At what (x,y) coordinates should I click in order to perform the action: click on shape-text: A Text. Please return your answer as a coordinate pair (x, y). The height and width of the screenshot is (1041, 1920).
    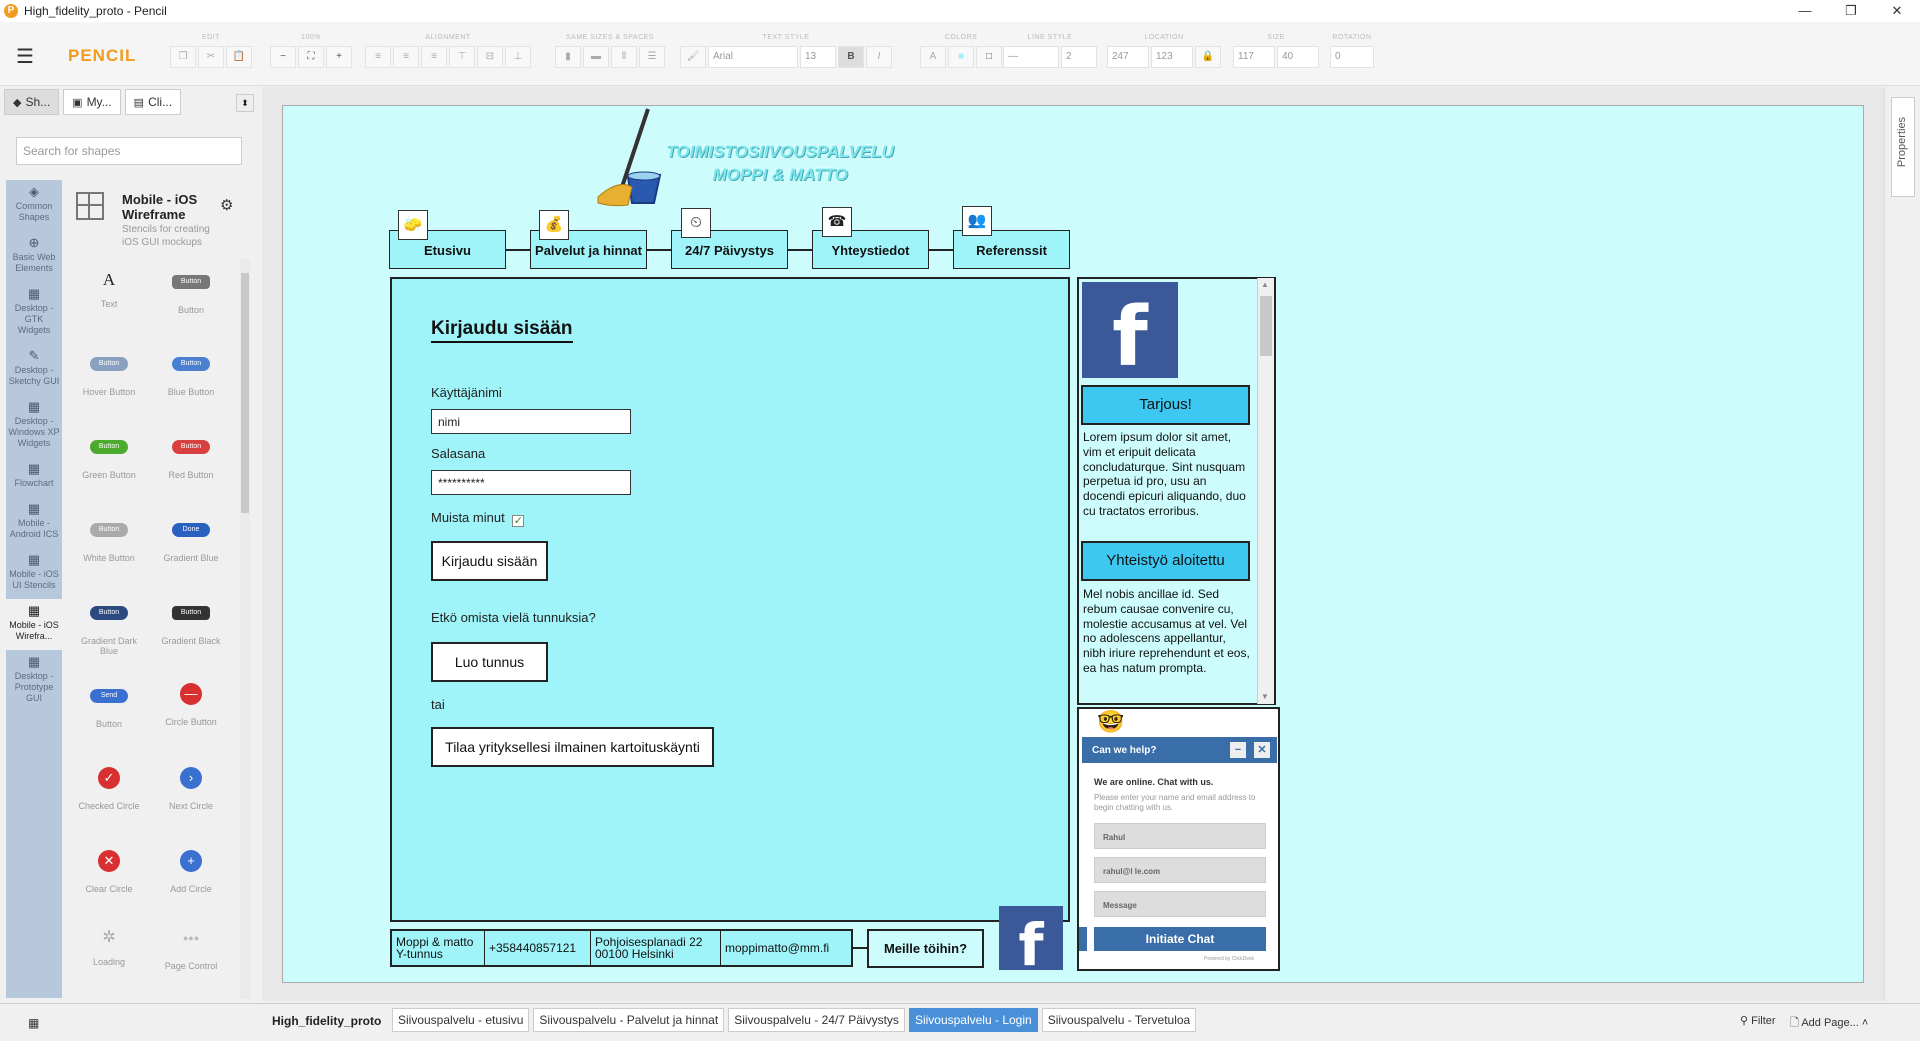
    Looking at the image, I should click on (109, 290).